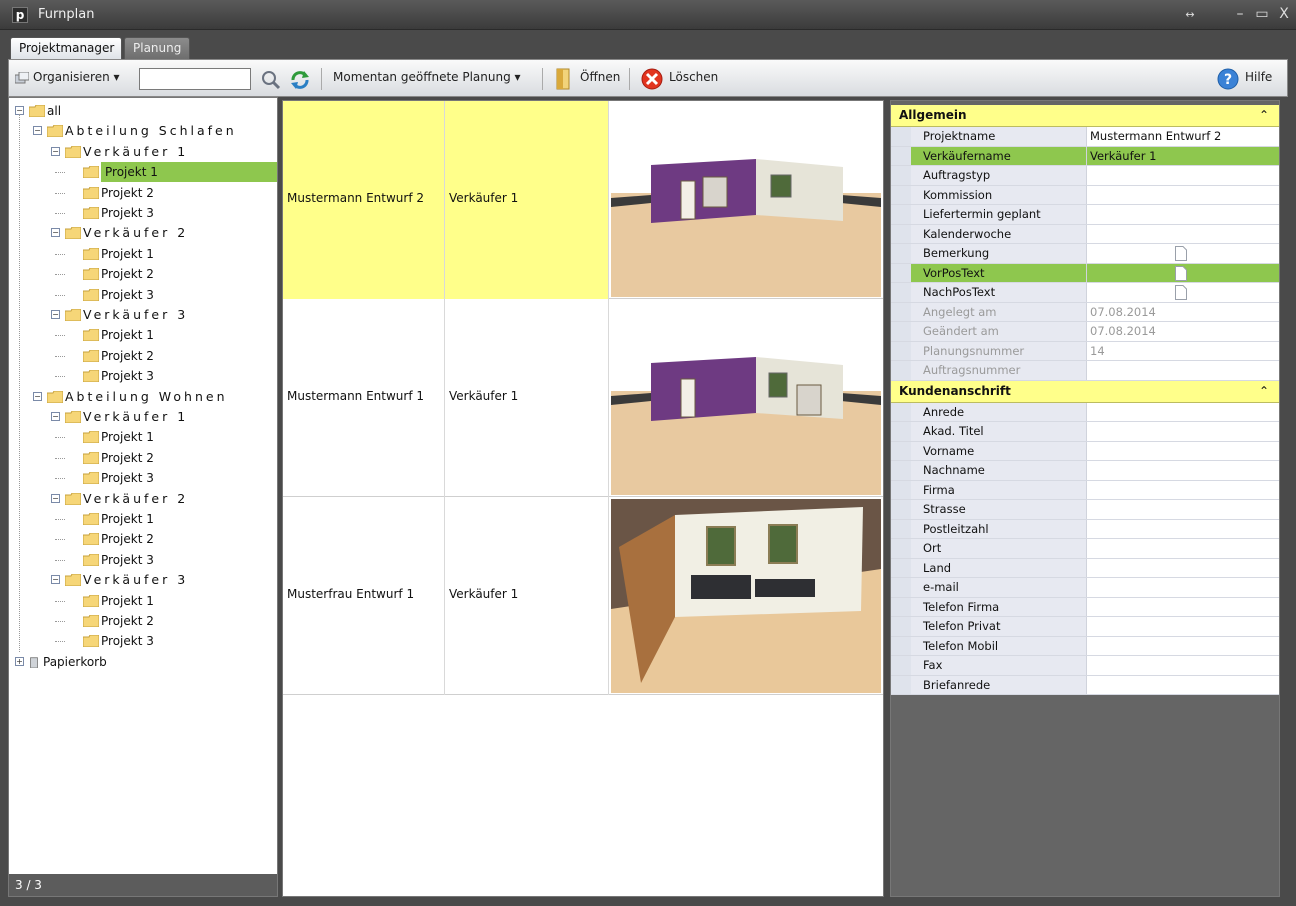  Describe the element at coordinates (583, 596) in the screenshot. I see `project-row: Musterfrau Entwurf 1 Verkäufer 1` at that location.